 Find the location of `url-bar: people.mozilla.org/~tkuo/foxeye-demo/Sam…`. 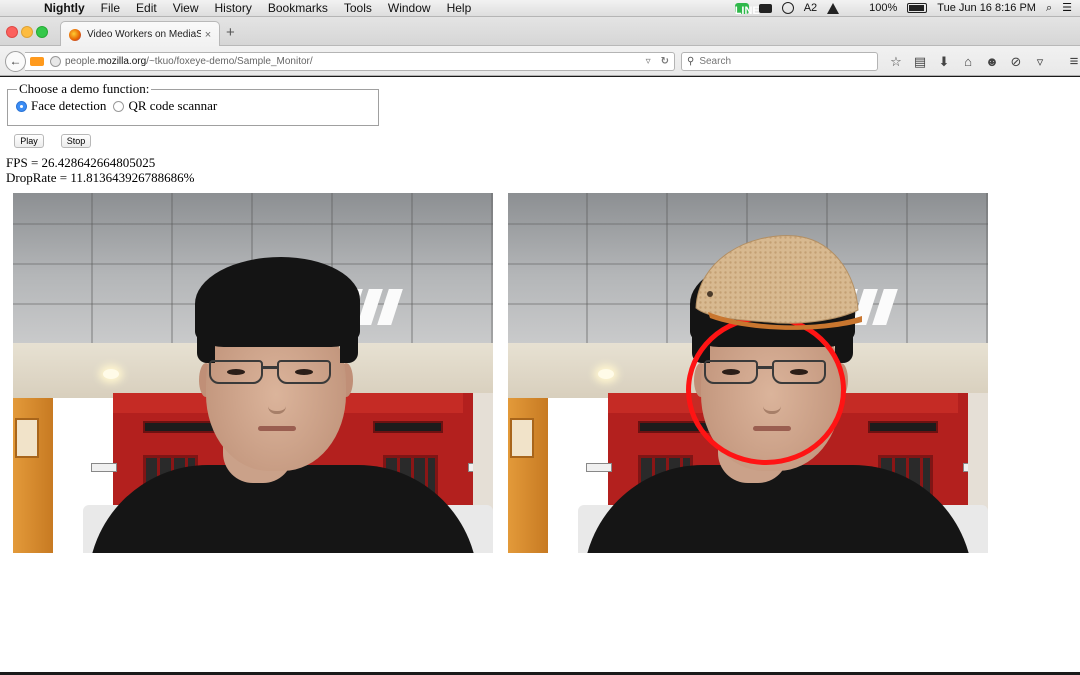

url-bar: people.mozilla.org/~tkuo/foxeye-demo/Sam… is located at coordinates (350, 61).